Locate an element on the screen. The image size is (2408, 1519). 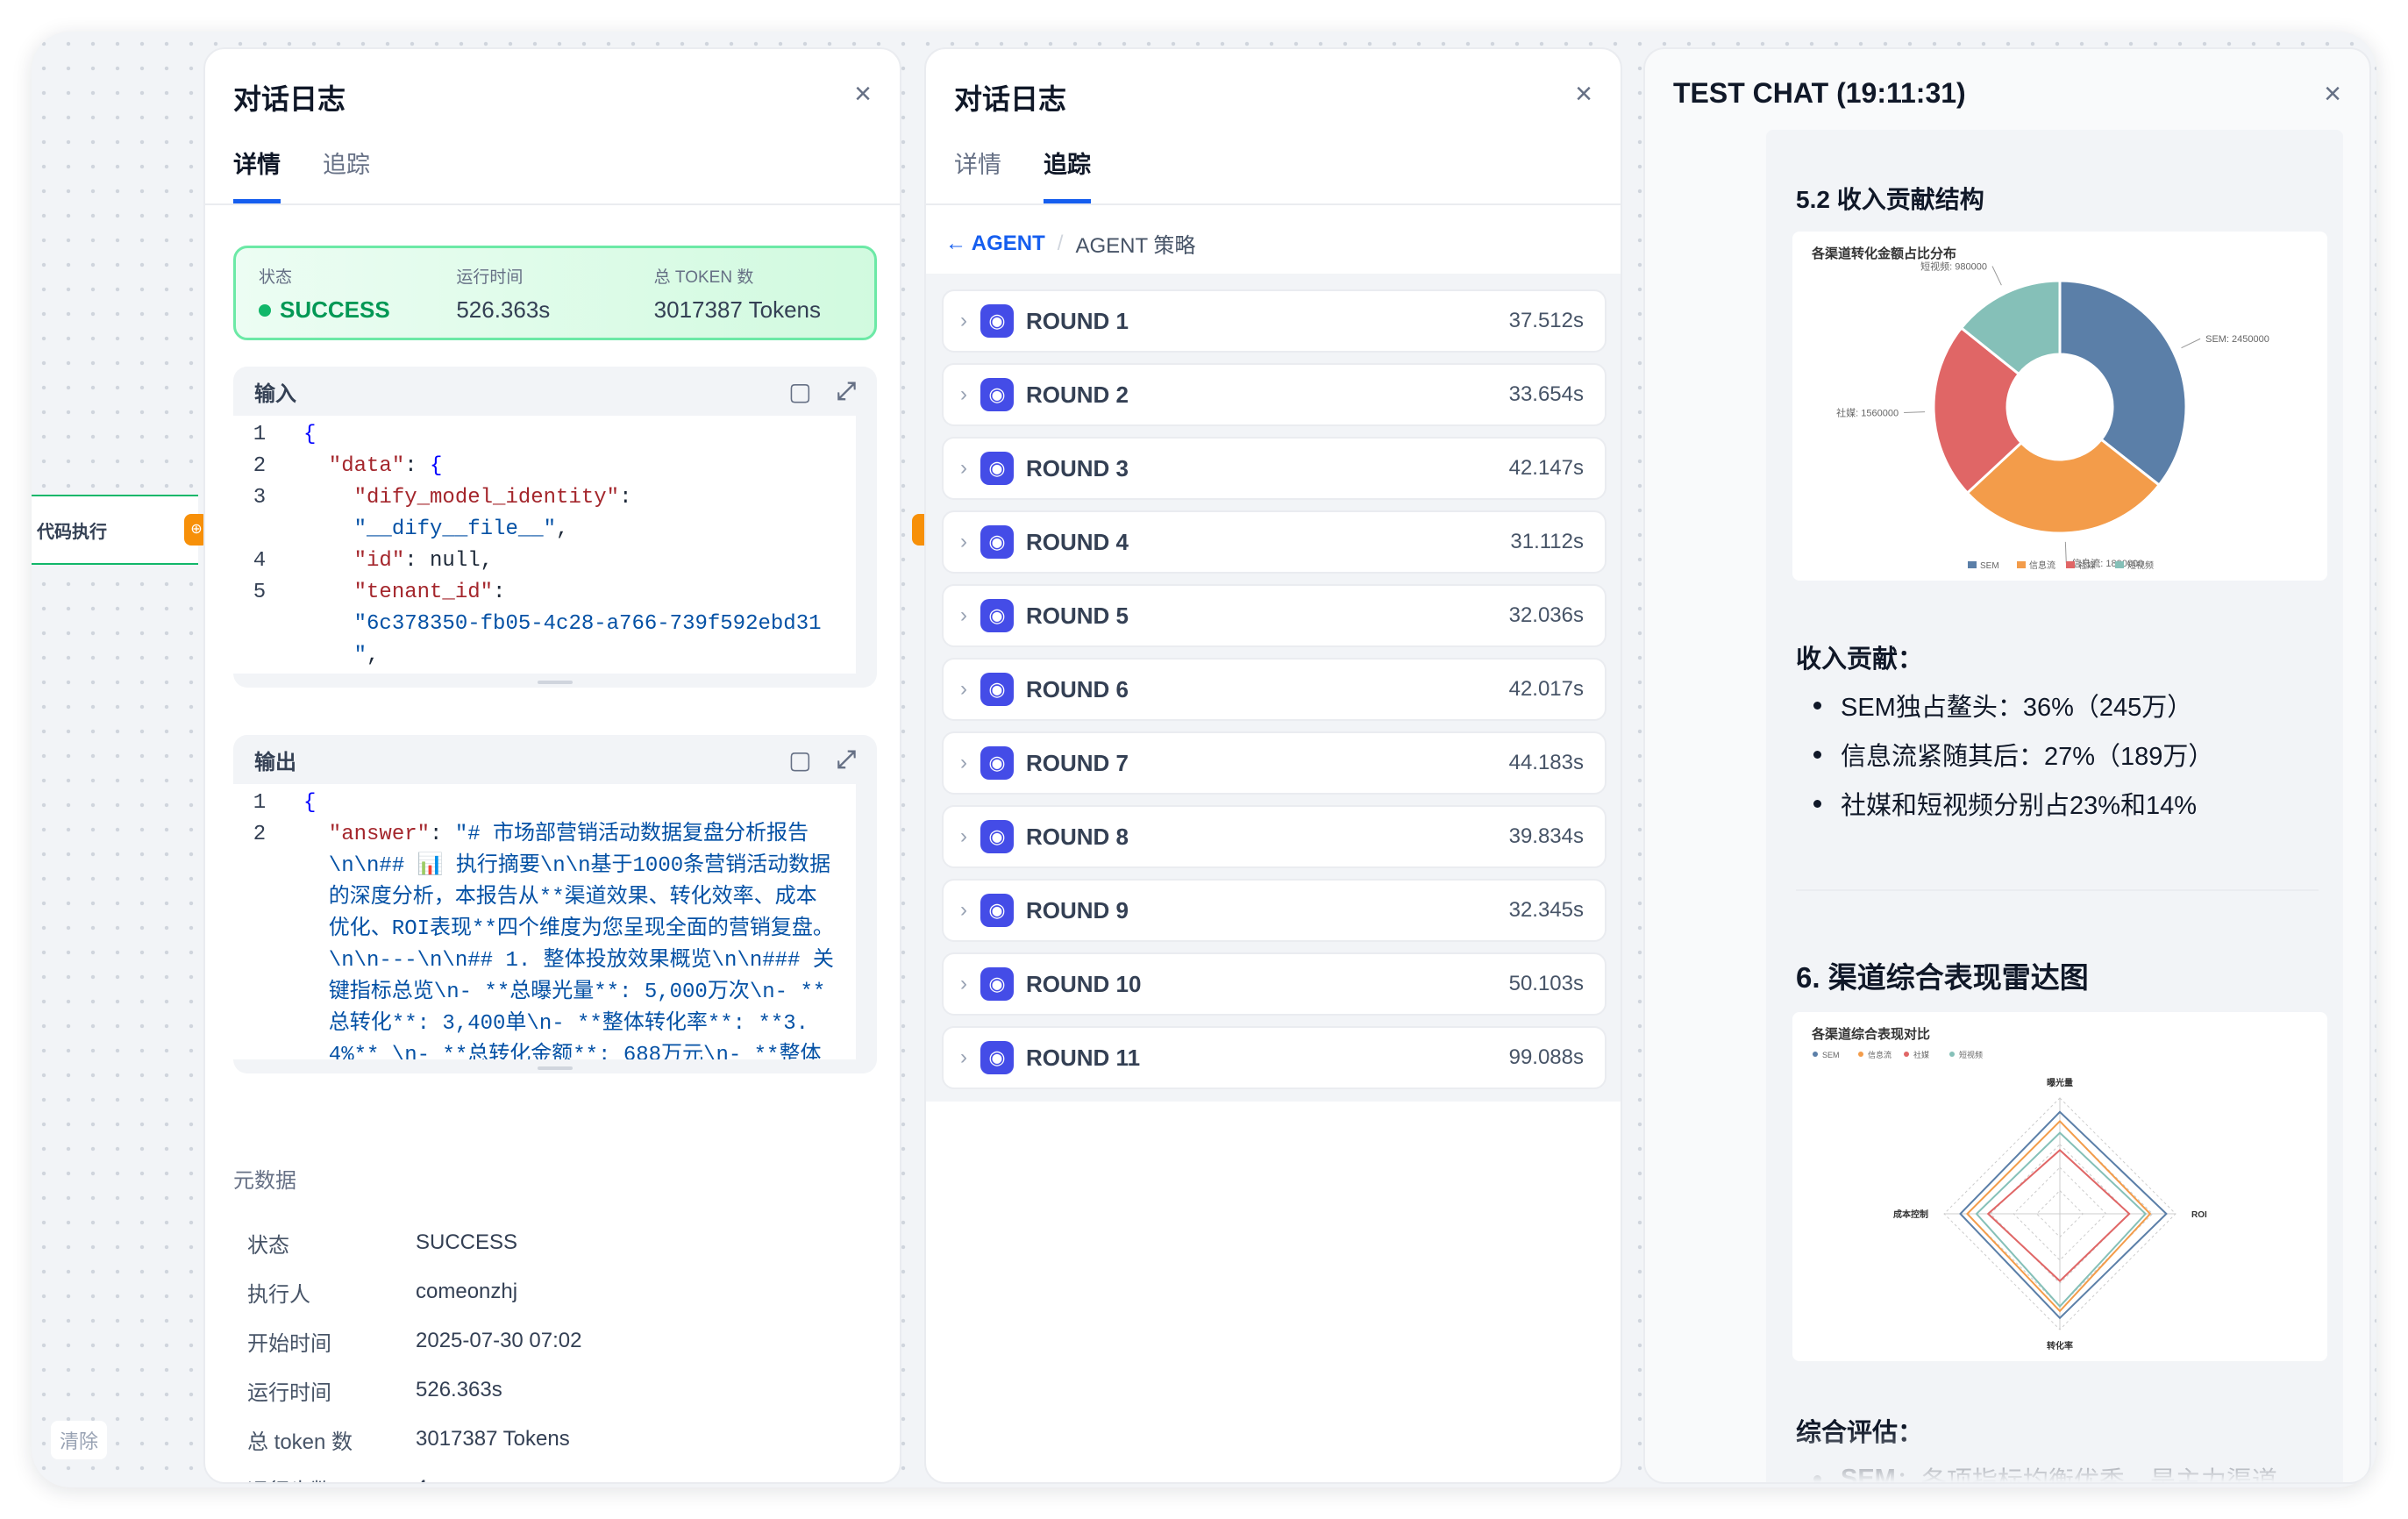
round-item: › ◉ ROUND 4 31.112s is located at coordinates (1274, 542).